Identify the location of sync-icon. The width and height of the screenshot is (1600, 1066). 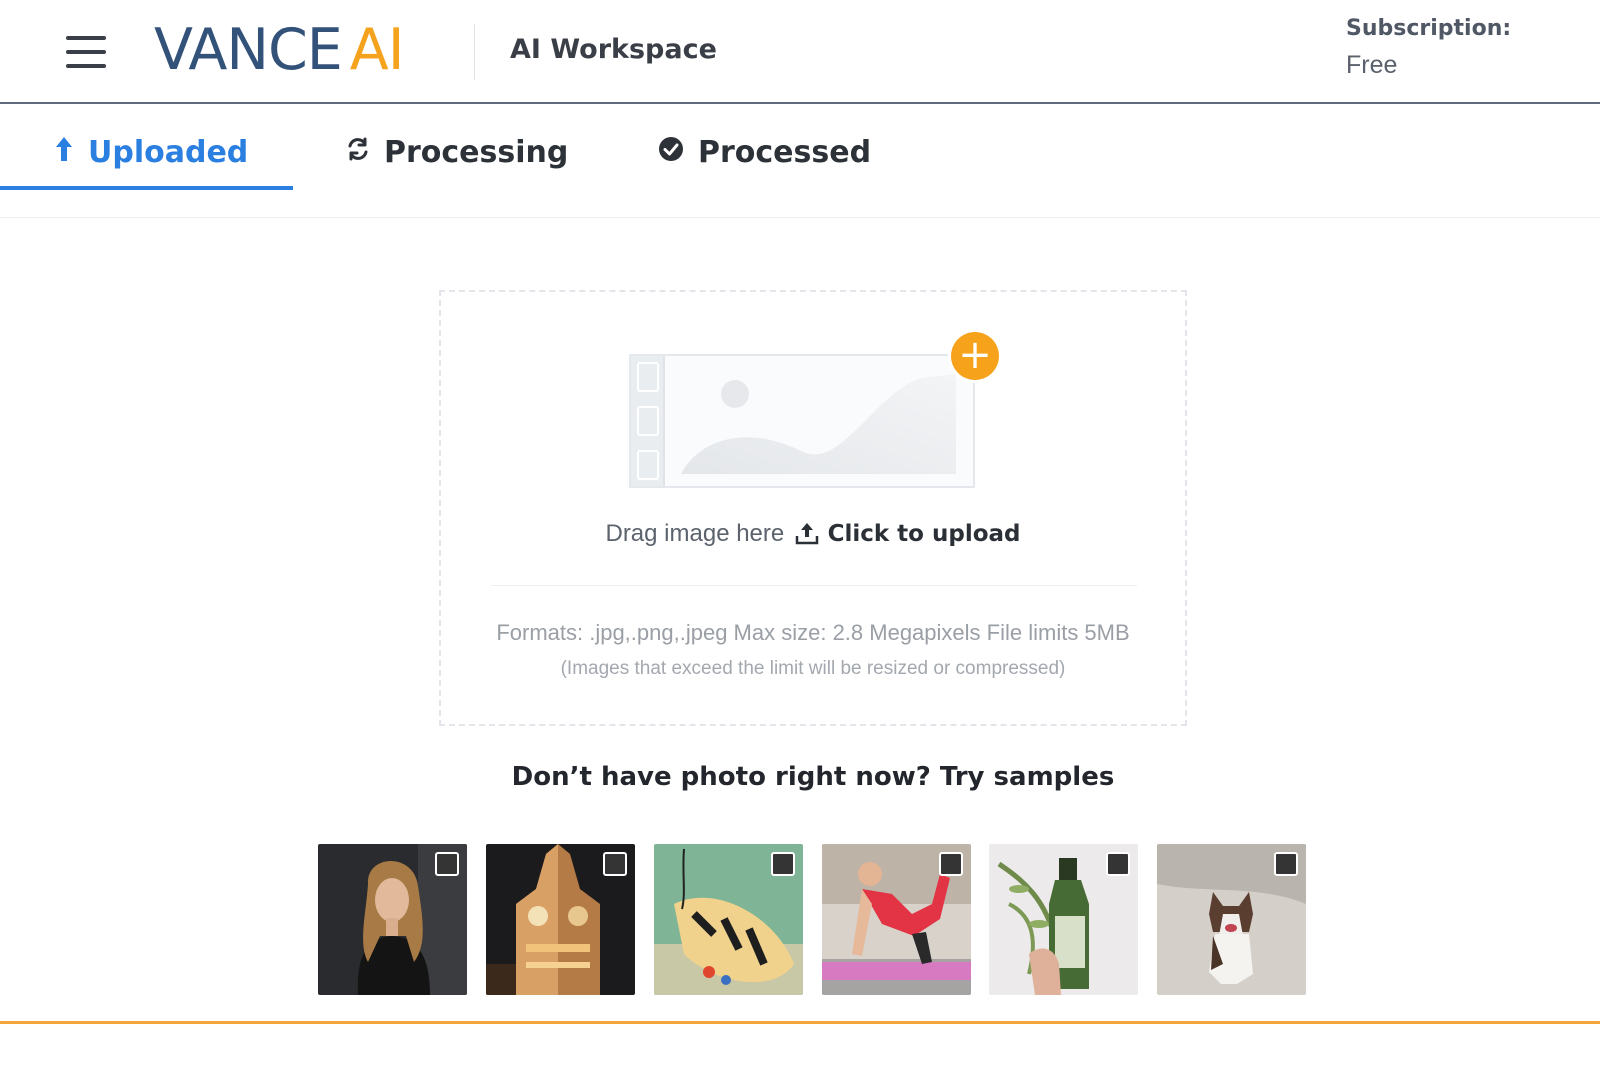
(358, 152).